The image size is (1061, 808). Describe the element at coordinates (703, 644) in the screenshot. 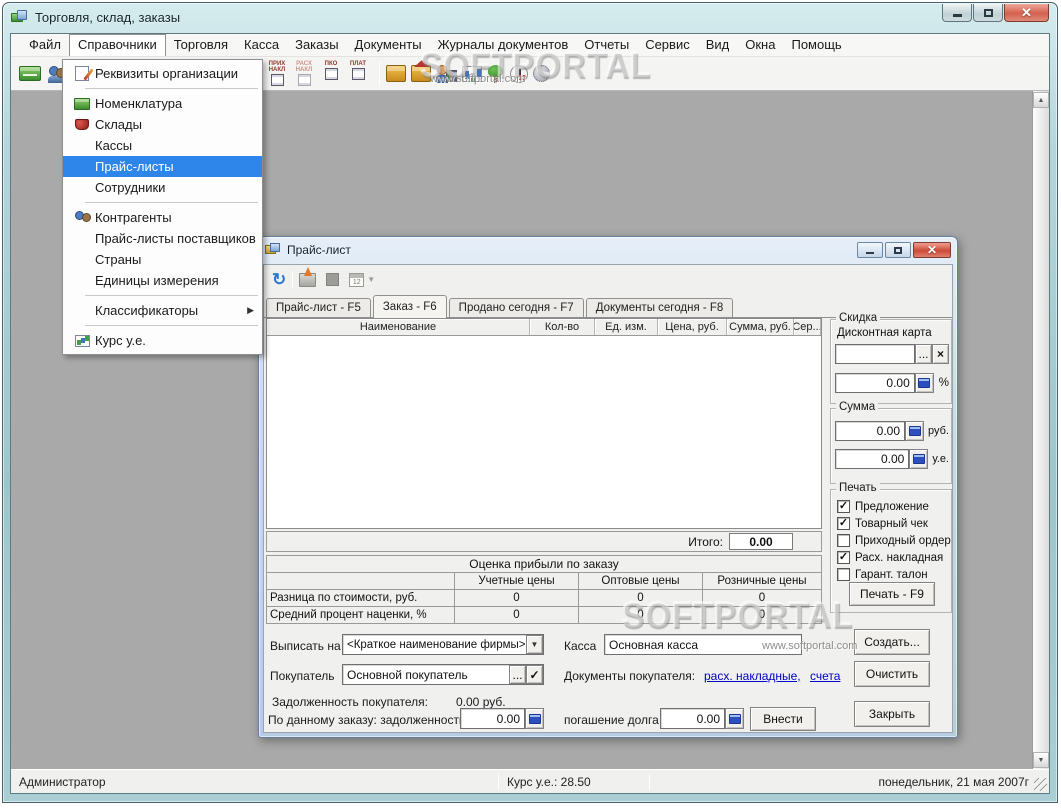

I see `cash-register-select: Основная касса` at that location.